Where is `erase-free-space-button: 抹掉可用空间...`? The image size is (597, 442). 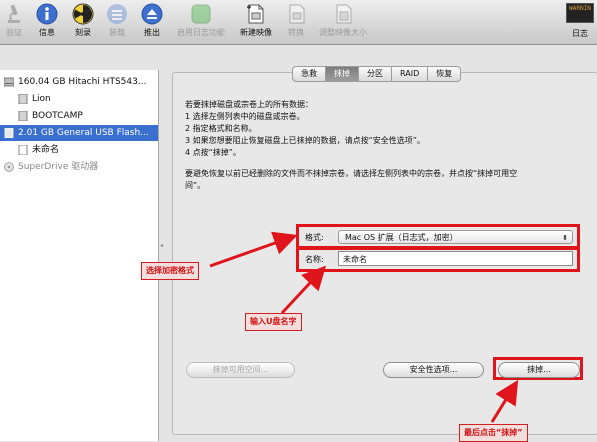 erase-free-space-button: 抹掉可用空间... is located at coordinates (240, 370).